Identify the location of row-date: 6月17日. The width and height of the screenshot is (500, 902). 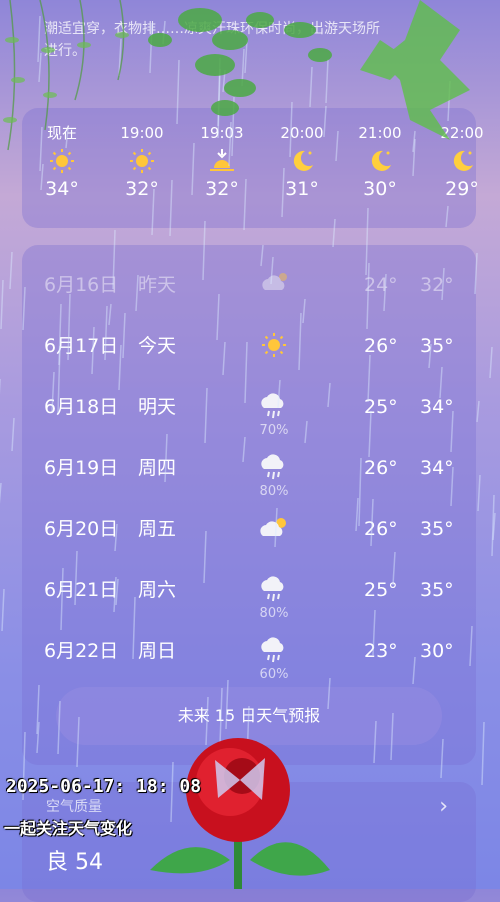
(81, 346).